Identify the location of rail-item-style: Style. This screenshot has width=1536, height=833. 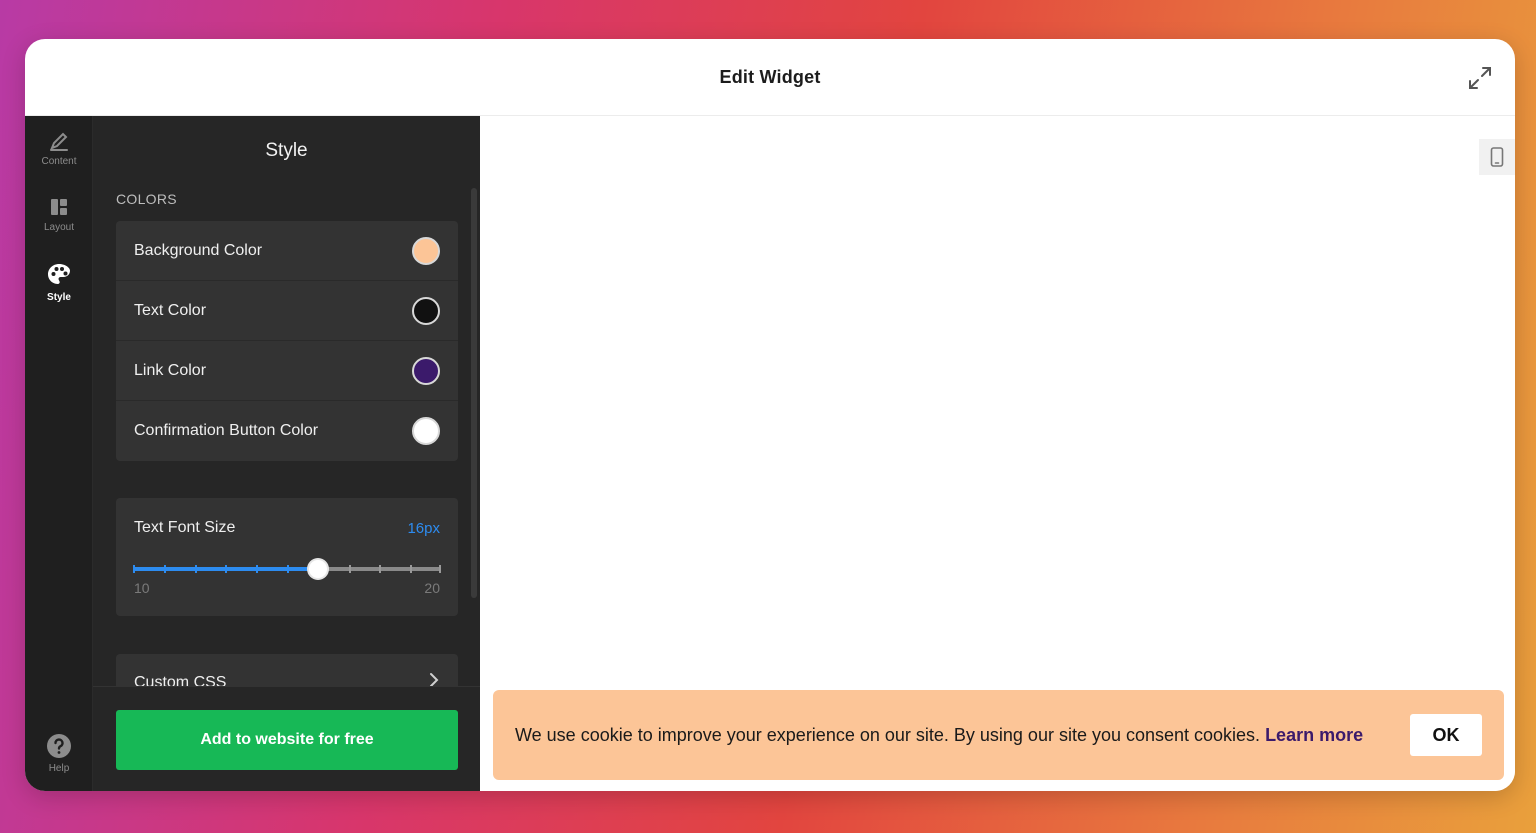
(59, 282).